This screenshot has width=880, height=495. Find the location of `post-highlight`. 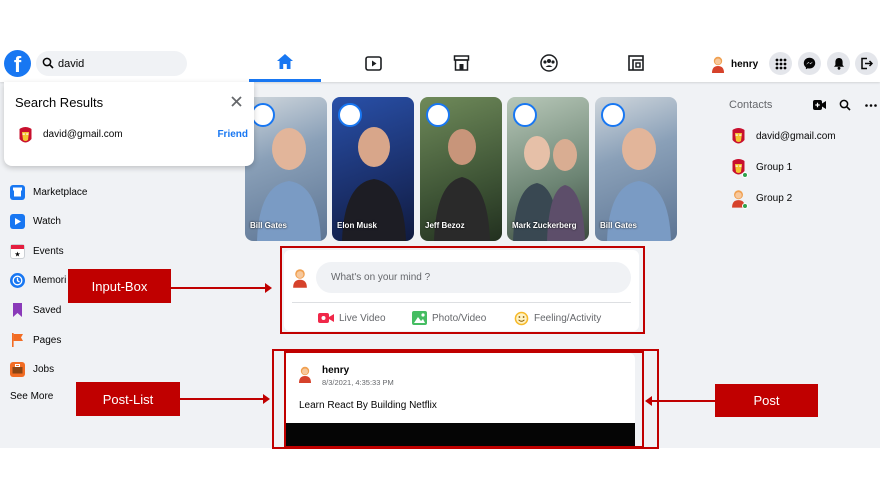

post-highlight is located at coordinates (464, 399).